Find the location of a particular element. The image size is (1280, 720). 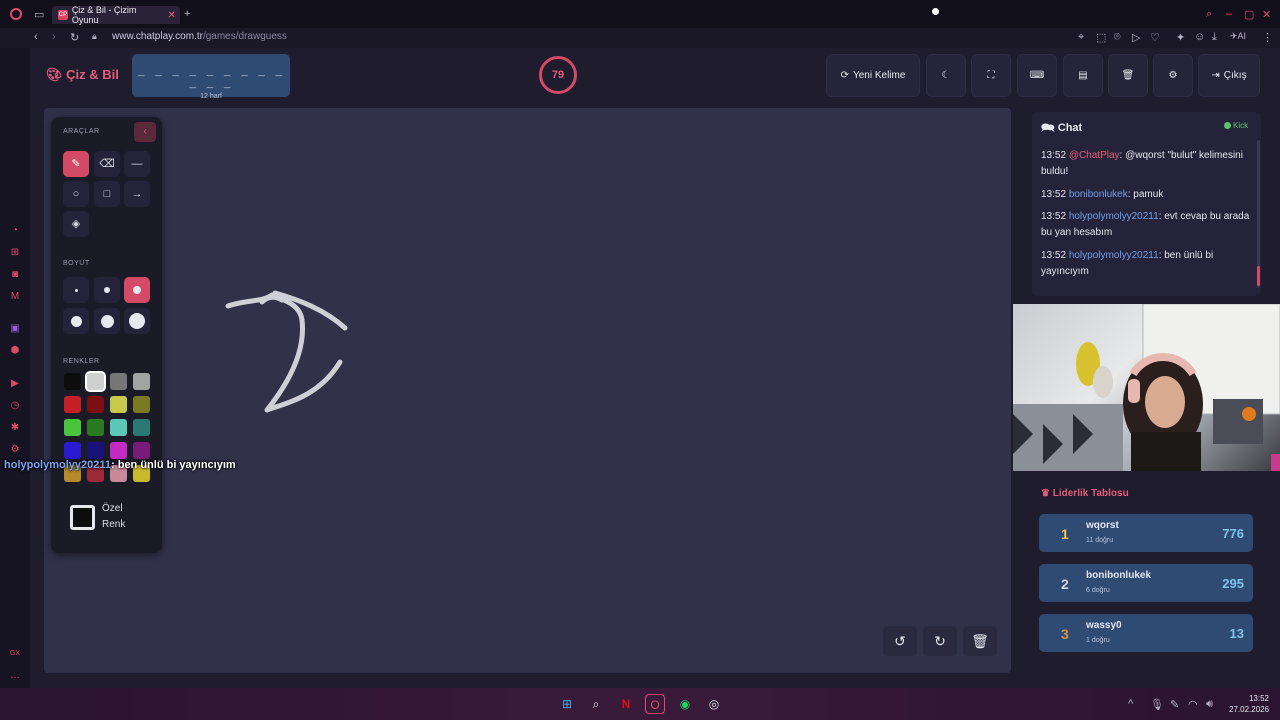

circle-tool-button: ○ is located at coordinates (76, 194).